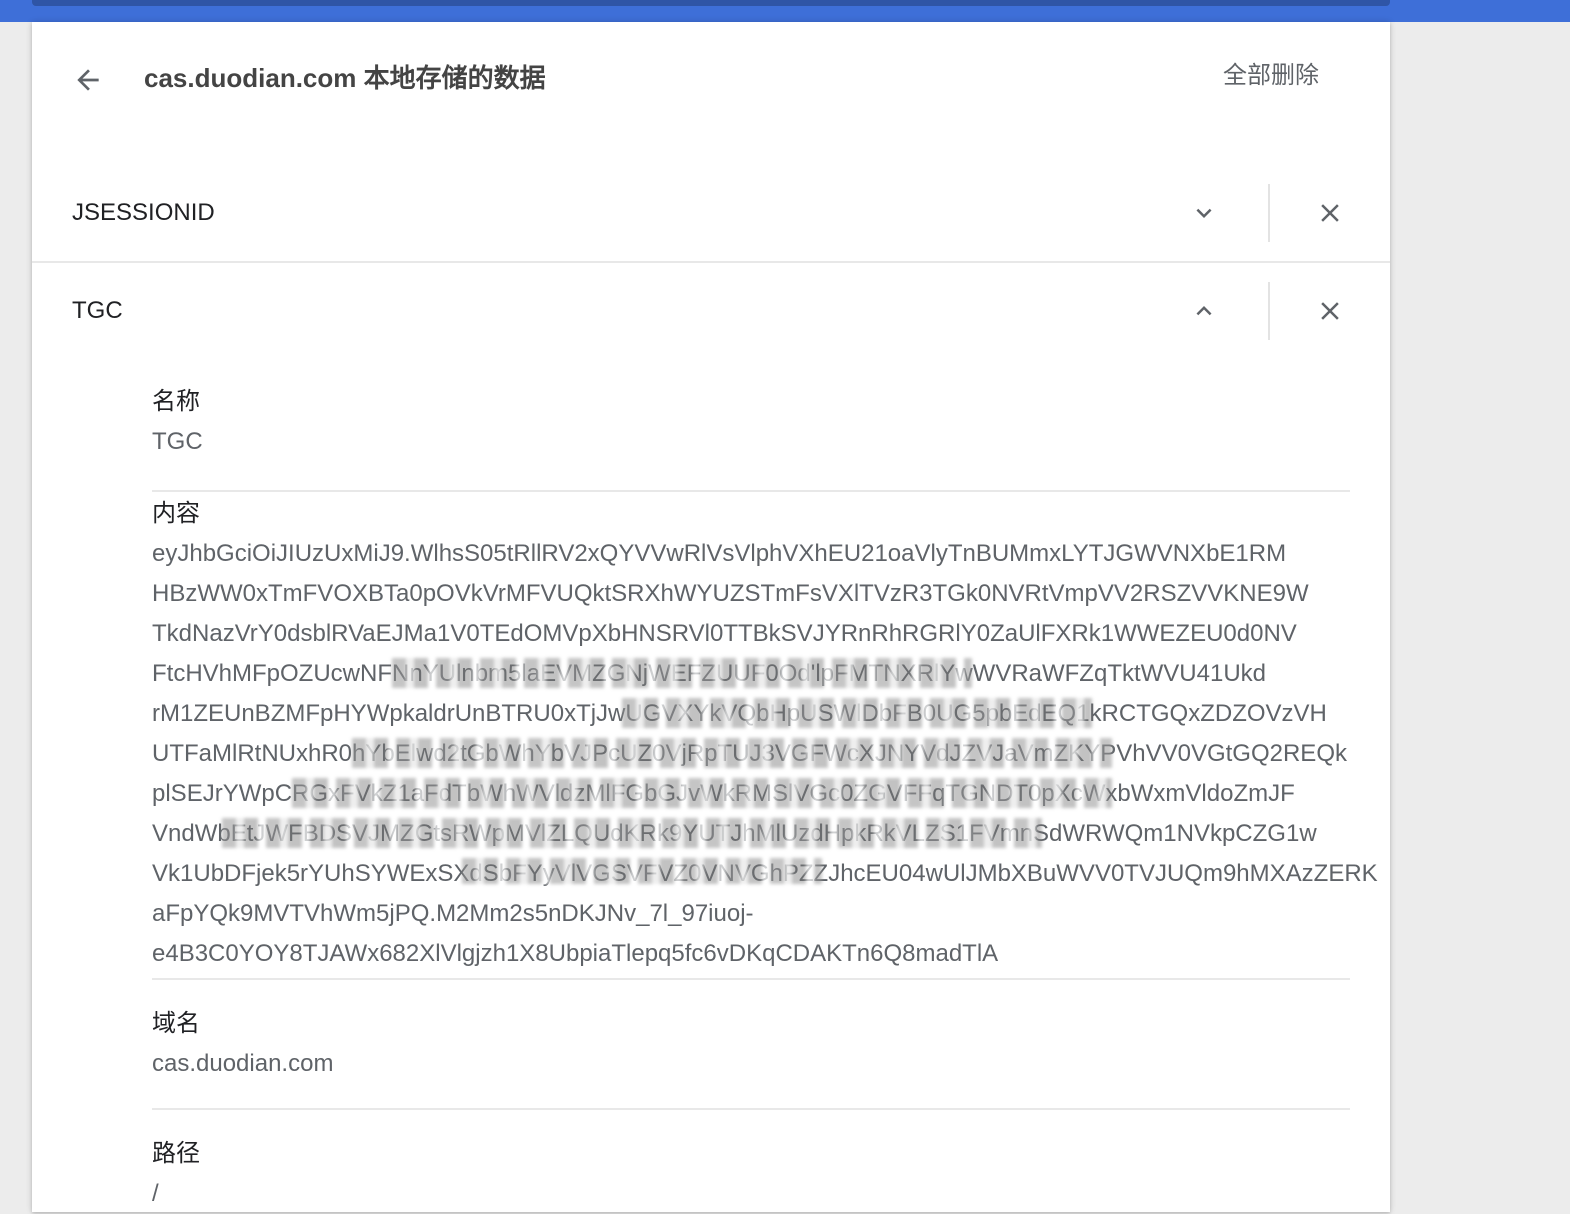  I want to click on field-value: TGC, so click(177, 441).